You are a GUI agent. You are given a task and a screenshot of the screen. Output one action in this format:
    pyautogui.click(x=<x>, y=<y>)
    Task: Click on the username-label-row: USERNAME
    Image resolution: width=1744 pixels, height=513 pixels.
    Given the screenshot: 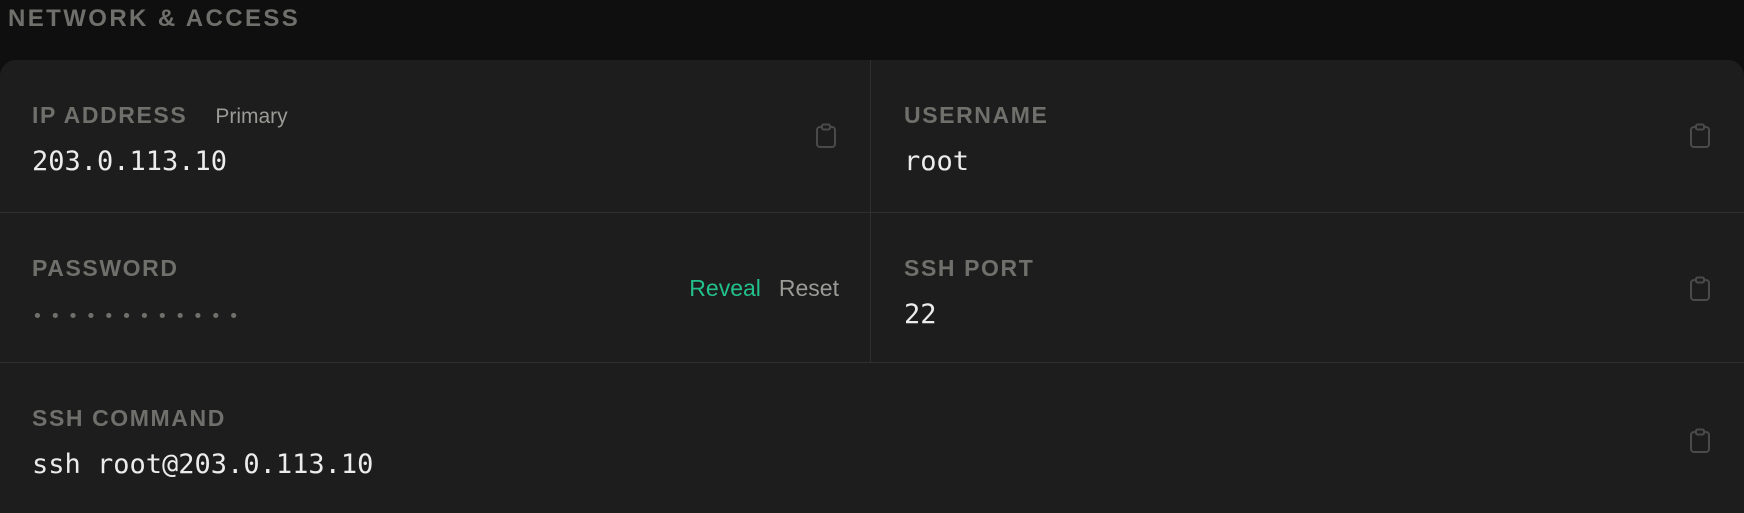 What is the action you would take?
    pyautogui.click(x=976, y=115)
    